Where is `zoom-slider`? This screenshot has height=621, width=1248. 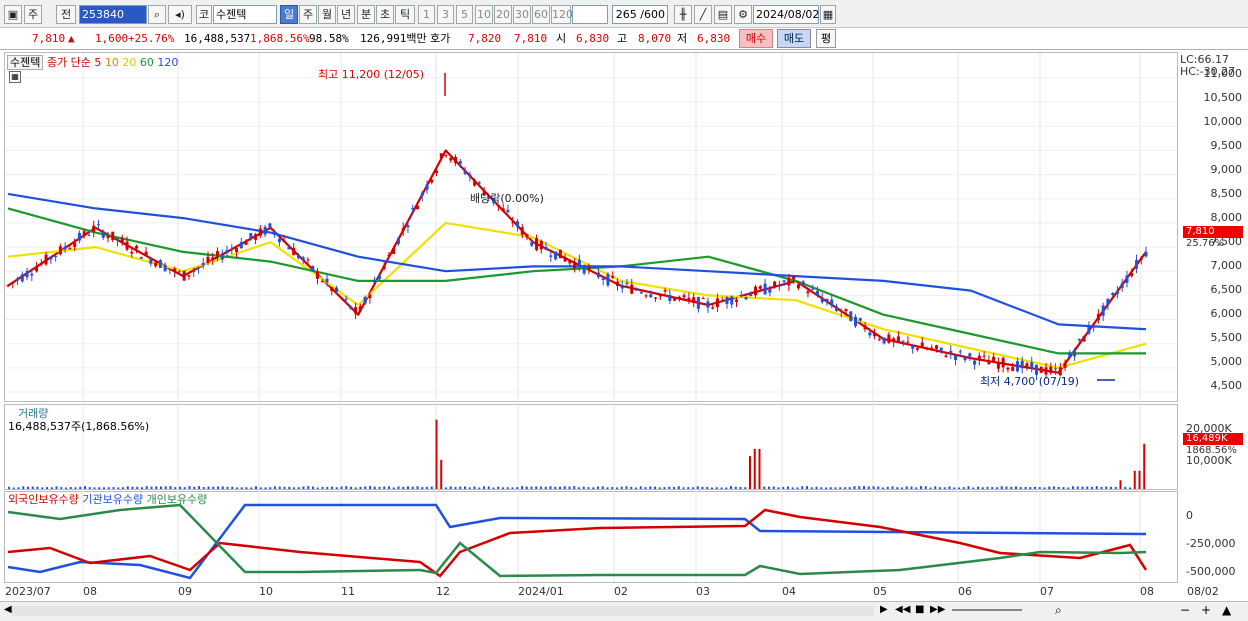
zoom-slider is located at coordinates (987, 610).